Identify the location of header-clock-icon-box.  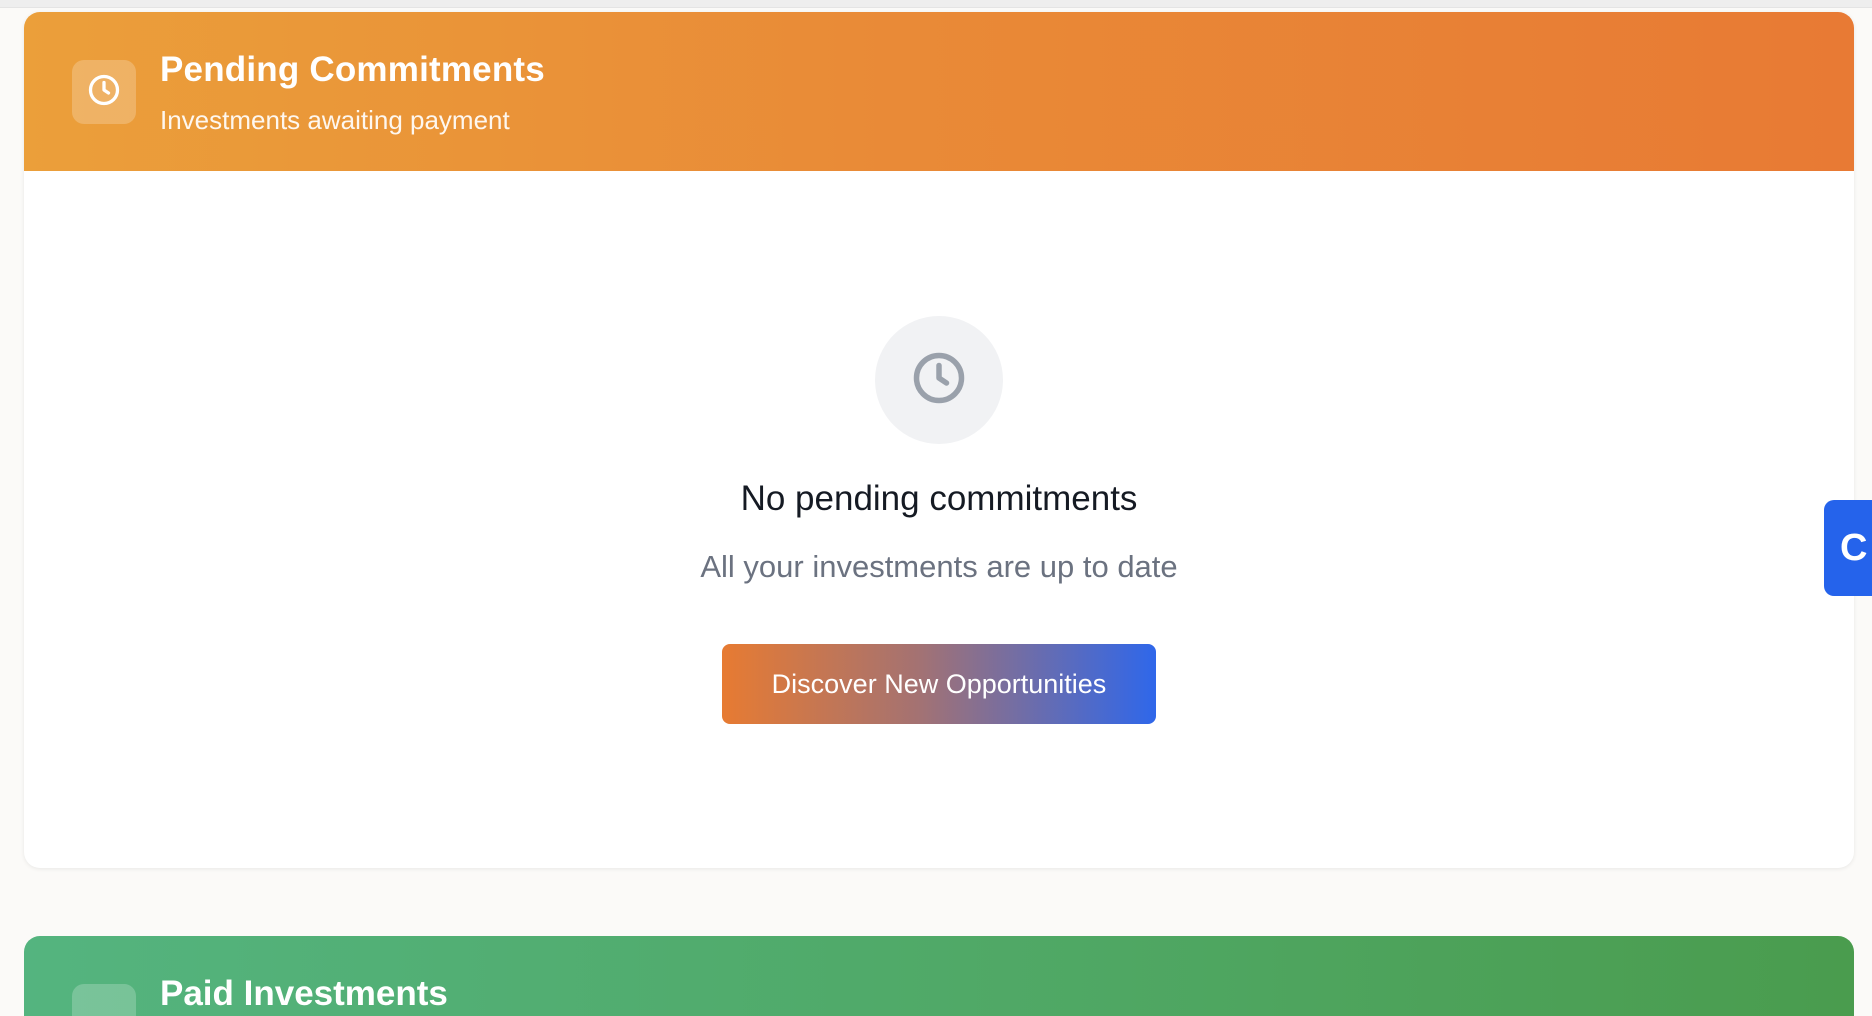
(104, 92).